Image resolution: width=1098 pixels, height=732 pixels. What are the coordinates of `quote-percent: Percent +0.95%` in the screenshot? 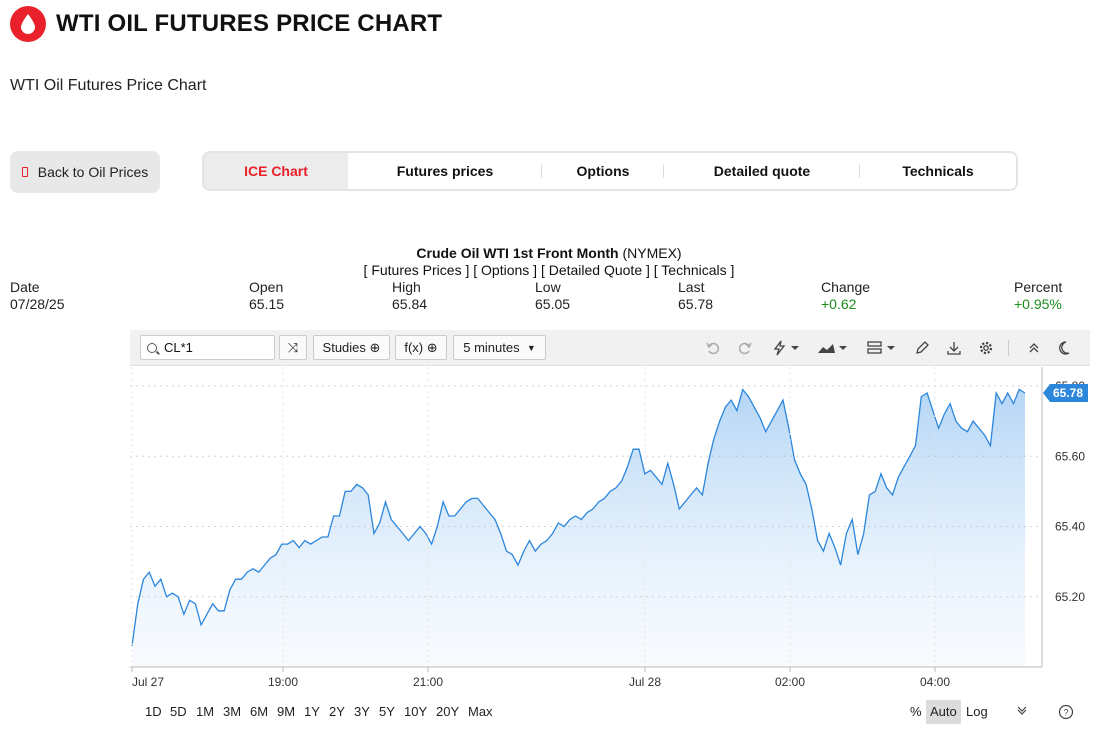 It's located at (1038, 295).